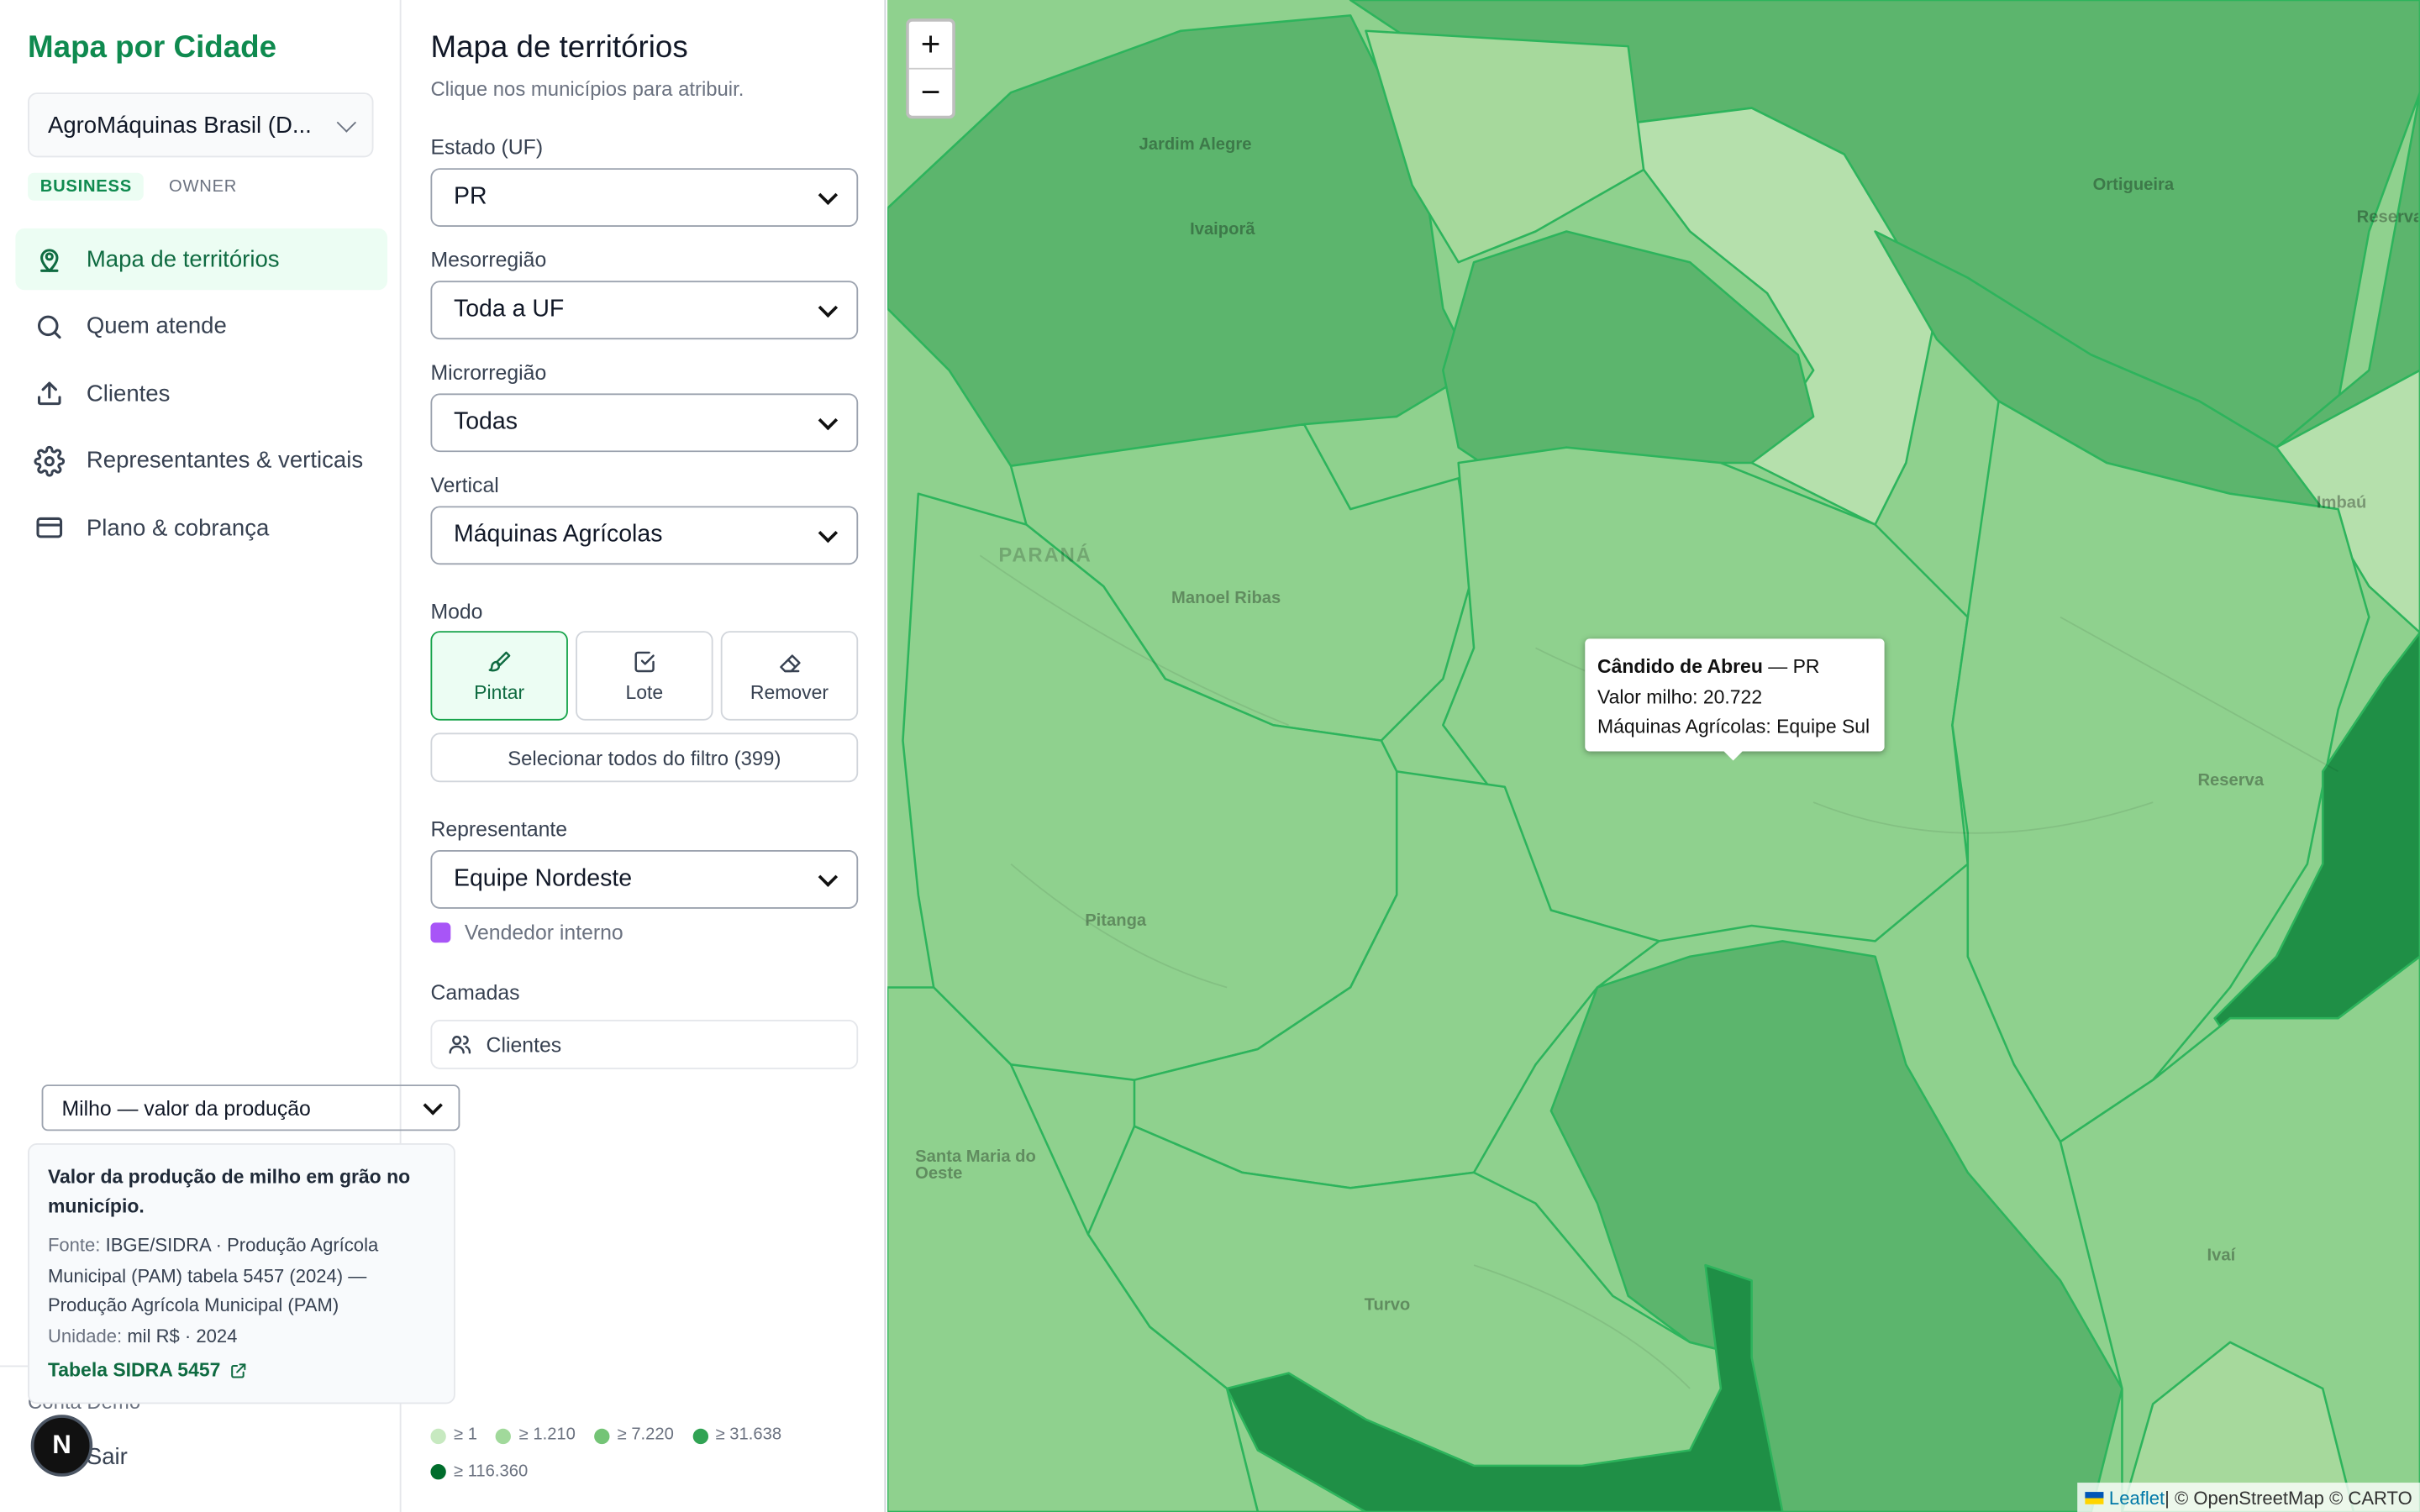  I want to click on meso-value: Toda a UF, so click(509, 309).